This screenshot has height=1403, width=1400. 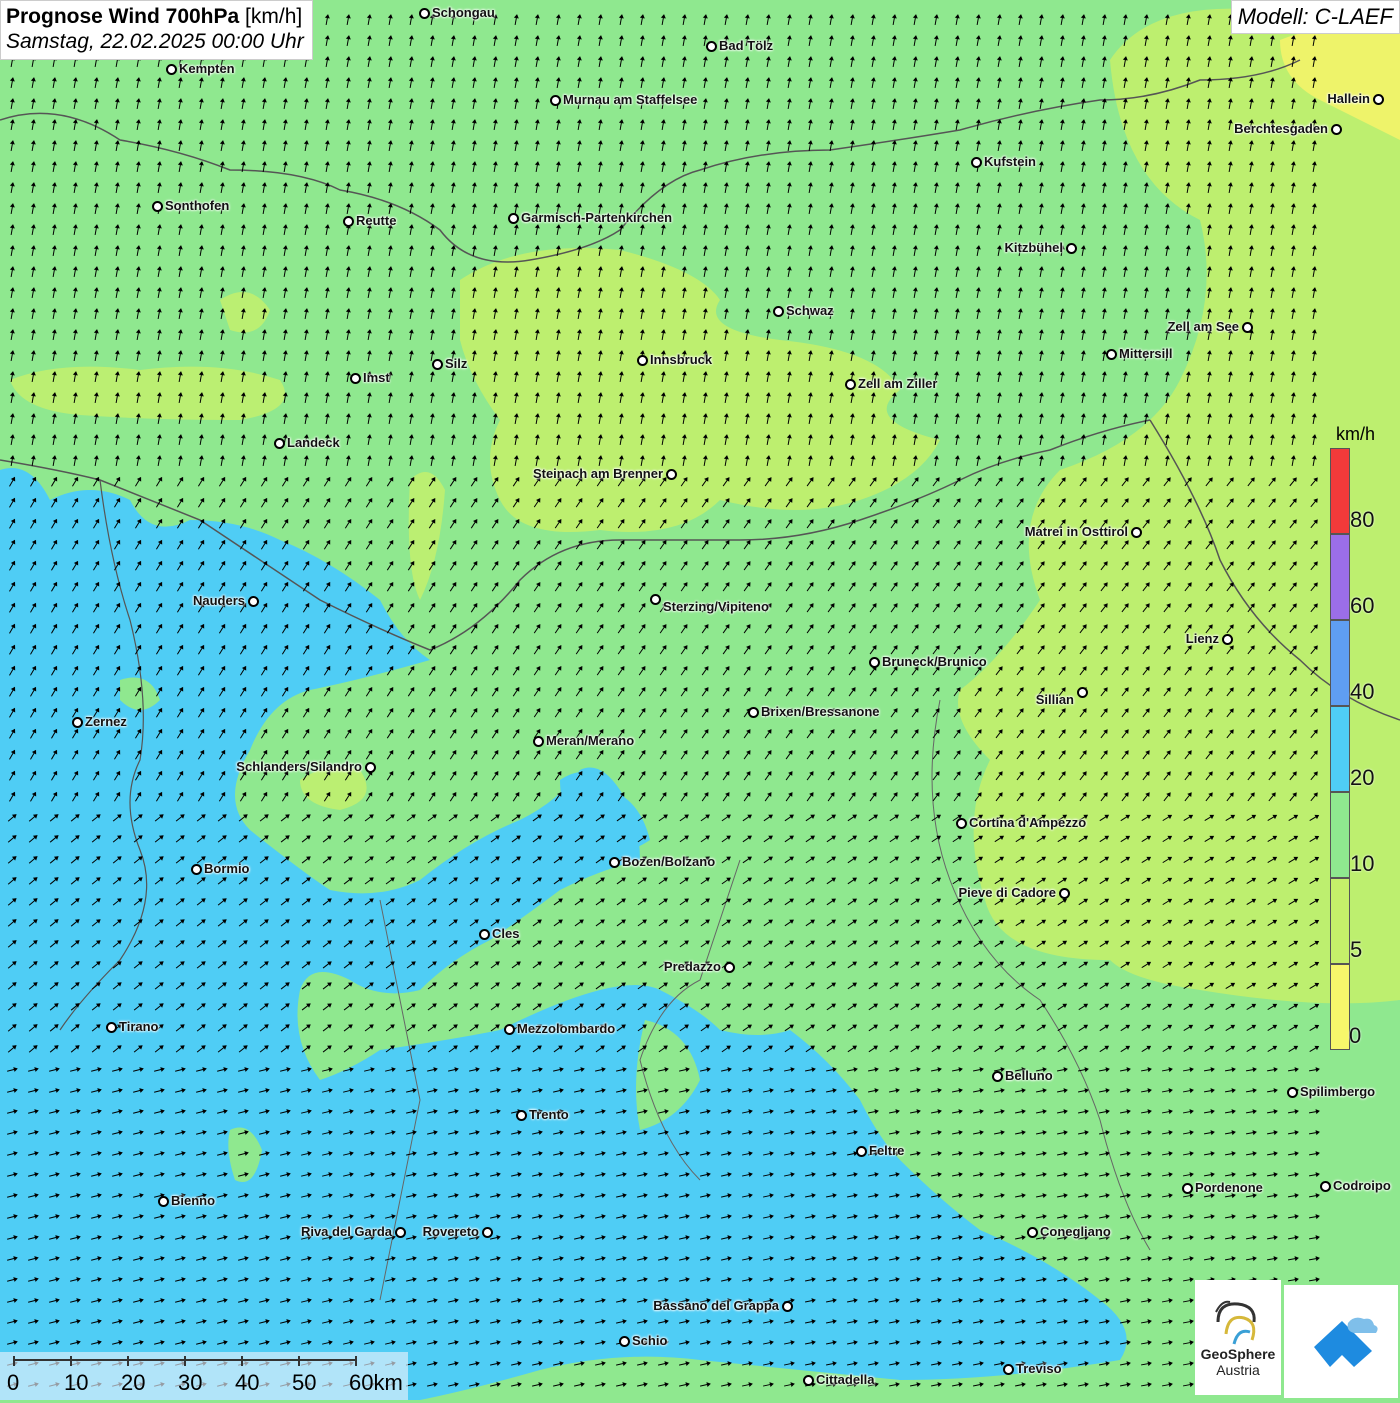 I want to click on city-label: Sterzing/Vipiteno, so click(x=716, y=606).